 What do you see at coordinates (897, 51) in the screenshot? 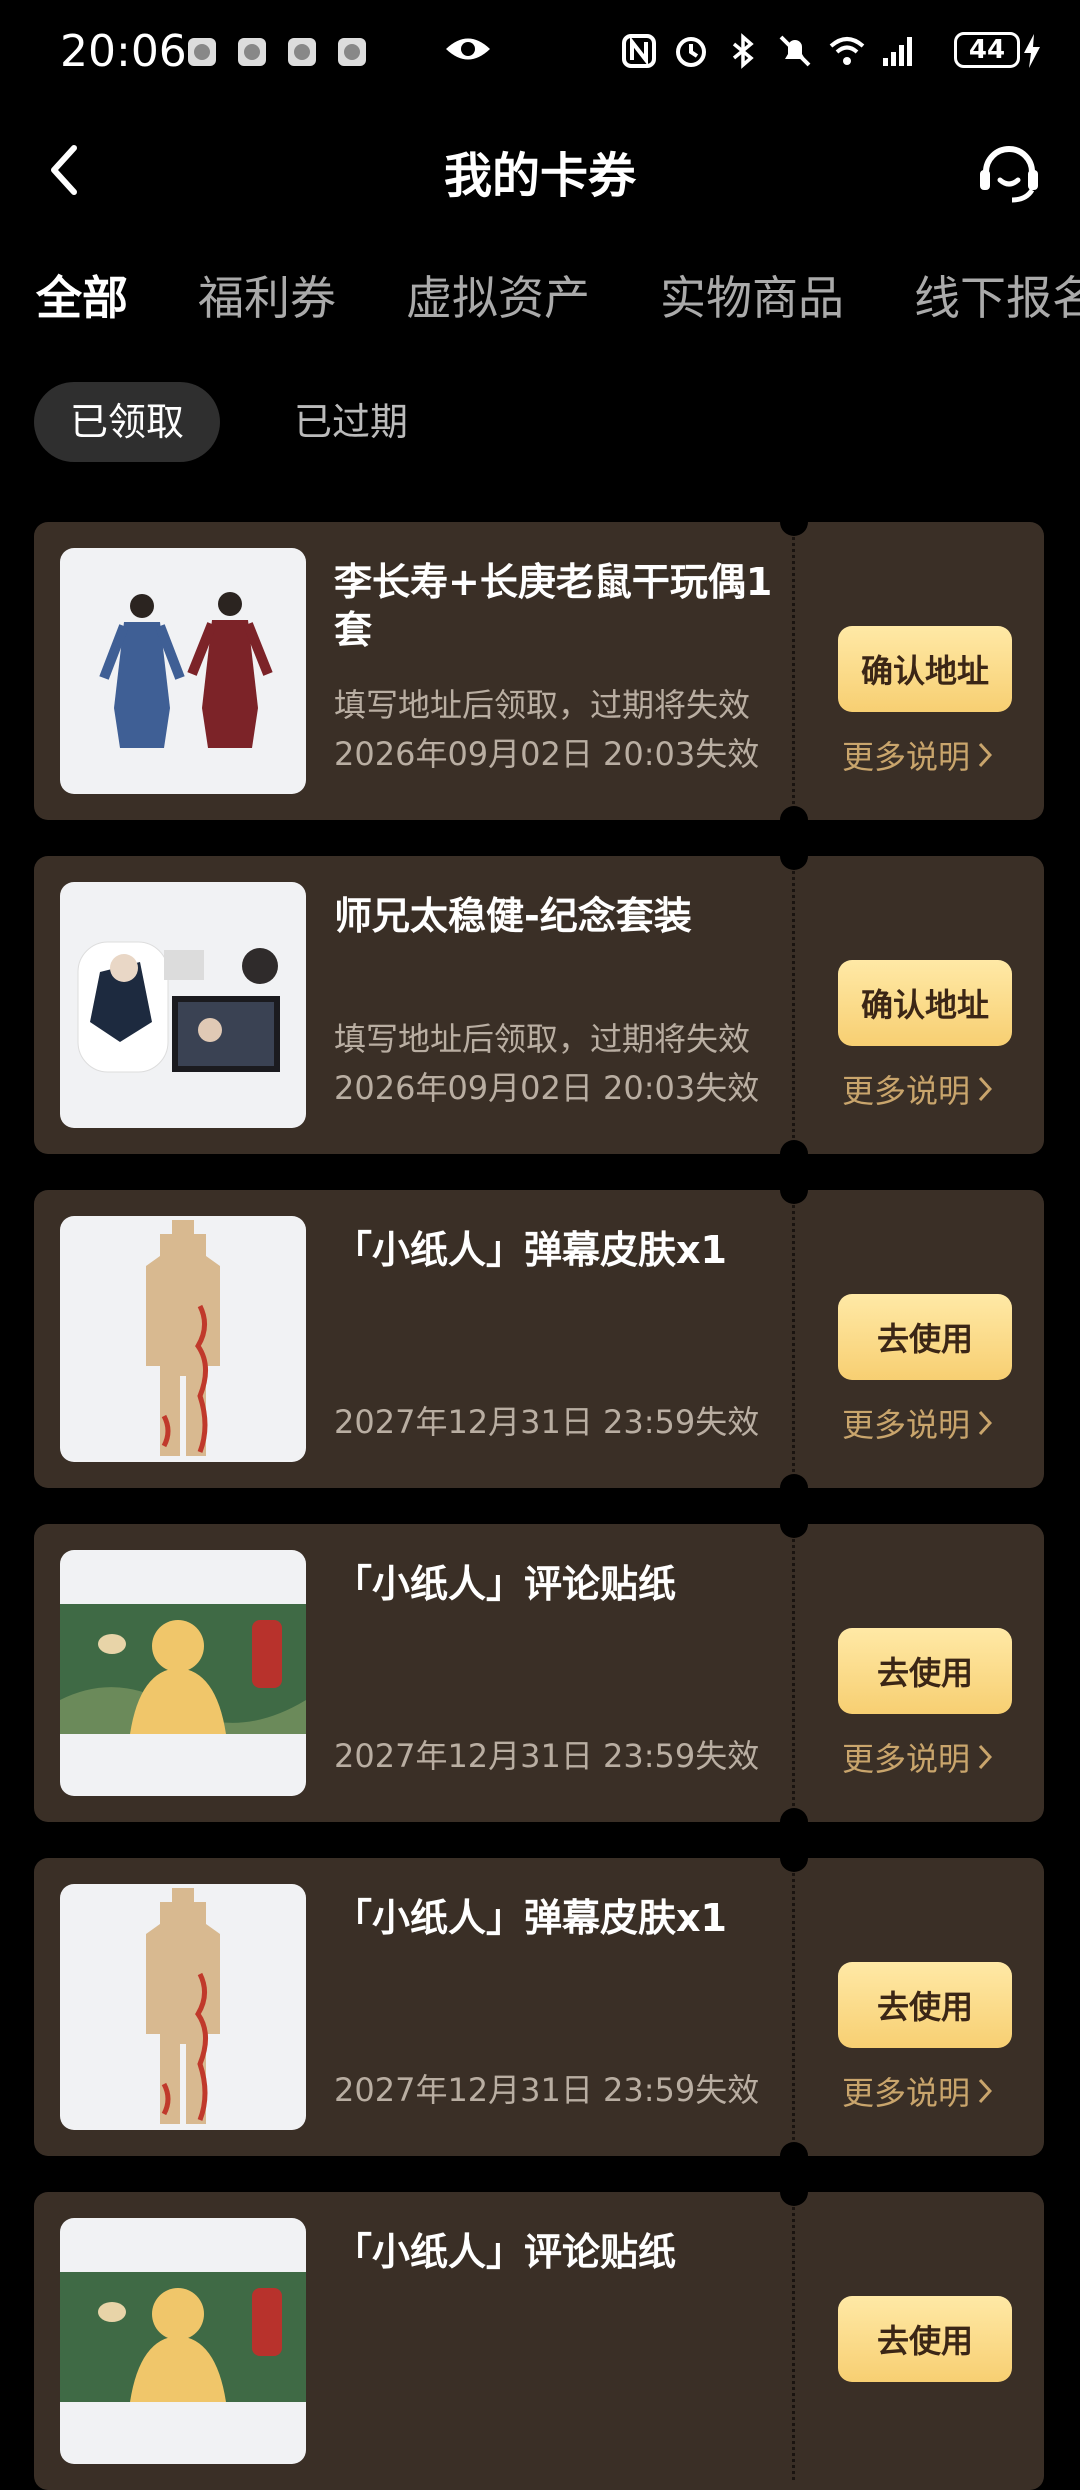
I see `signal-icon` at bounding box center [897, 51].